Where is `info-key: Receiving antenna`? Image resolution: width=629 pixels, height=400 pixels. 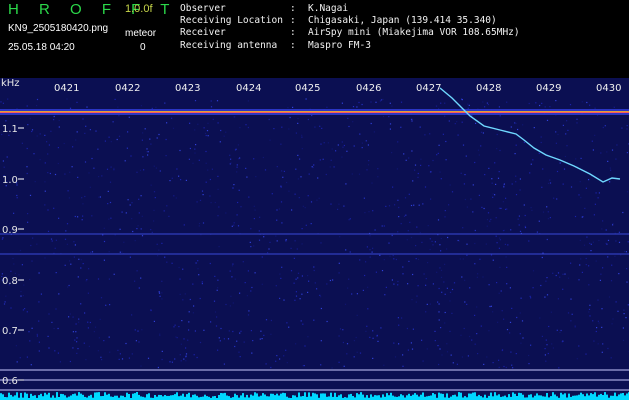
info-key: Receiving antenna is located at coordinates (229, 45).